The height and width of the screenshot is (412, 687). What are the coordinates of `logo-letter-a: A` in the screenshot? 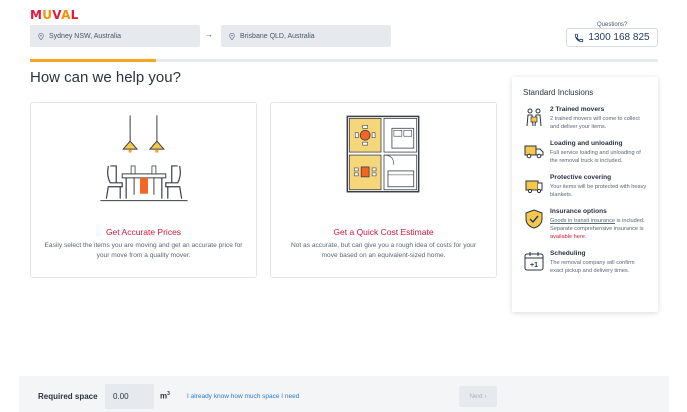 It's located at (66, 15).